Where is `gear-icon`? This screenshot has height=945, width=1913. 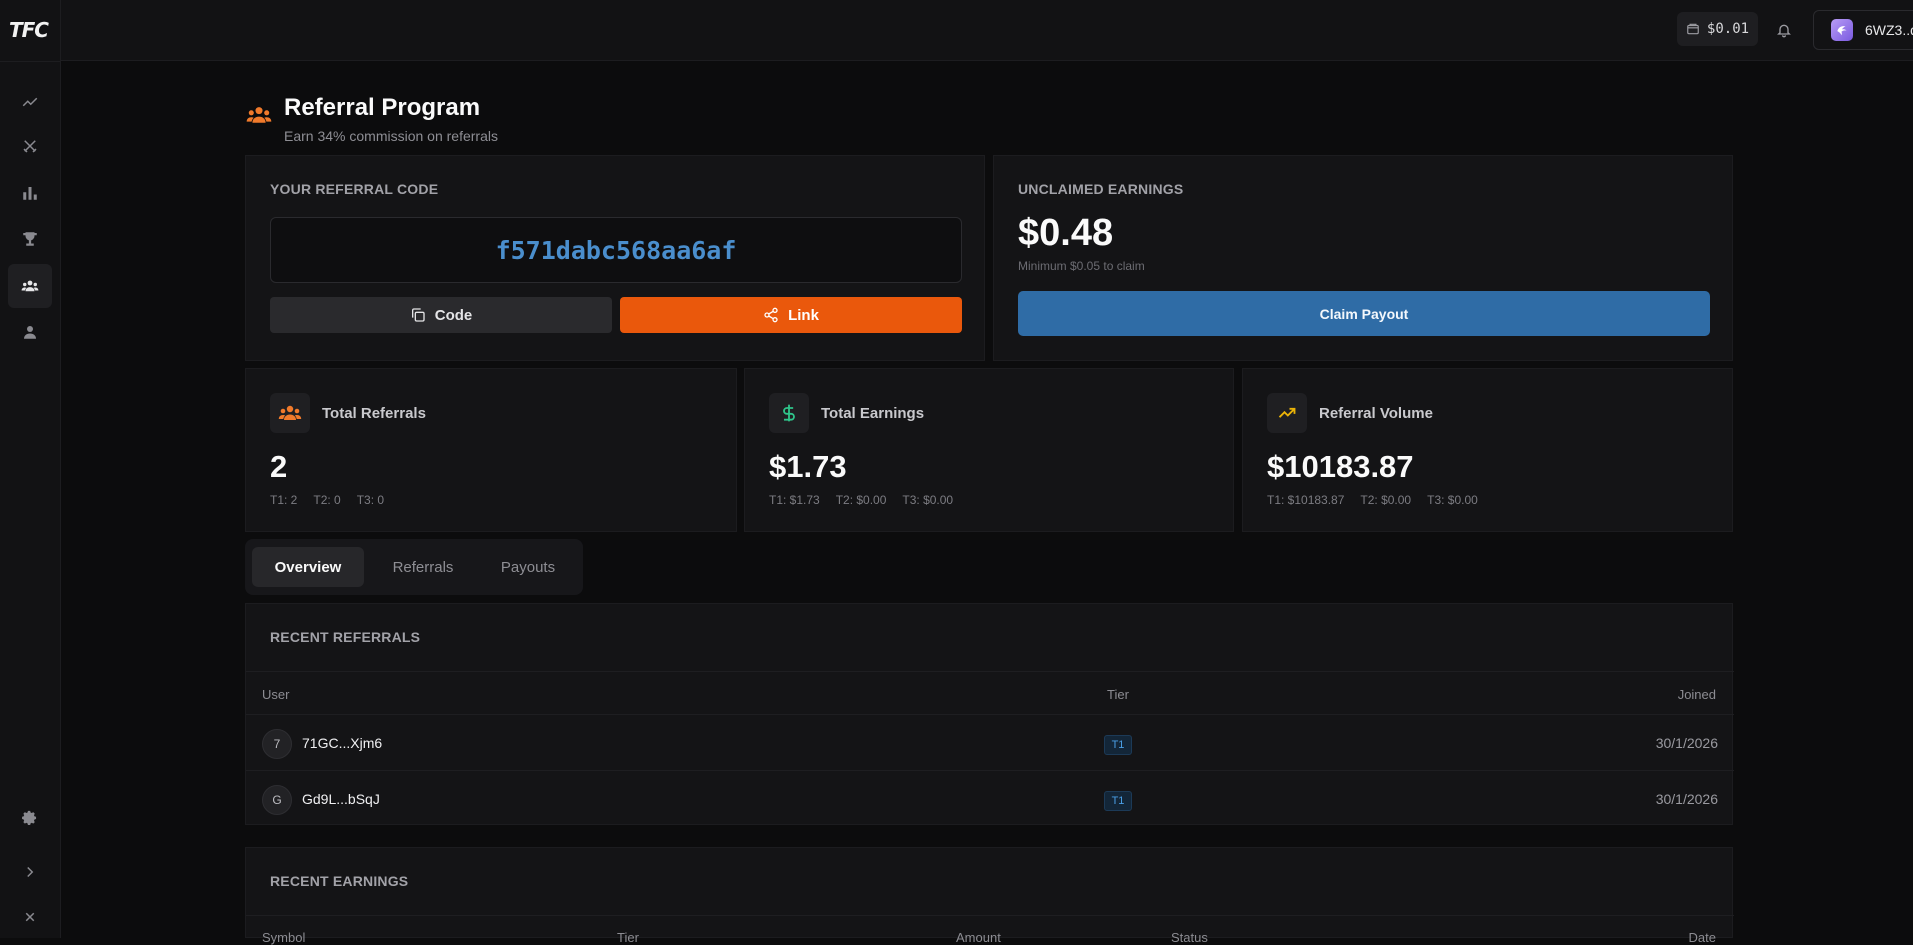
gear-icon is located at coordinates (29, 817).